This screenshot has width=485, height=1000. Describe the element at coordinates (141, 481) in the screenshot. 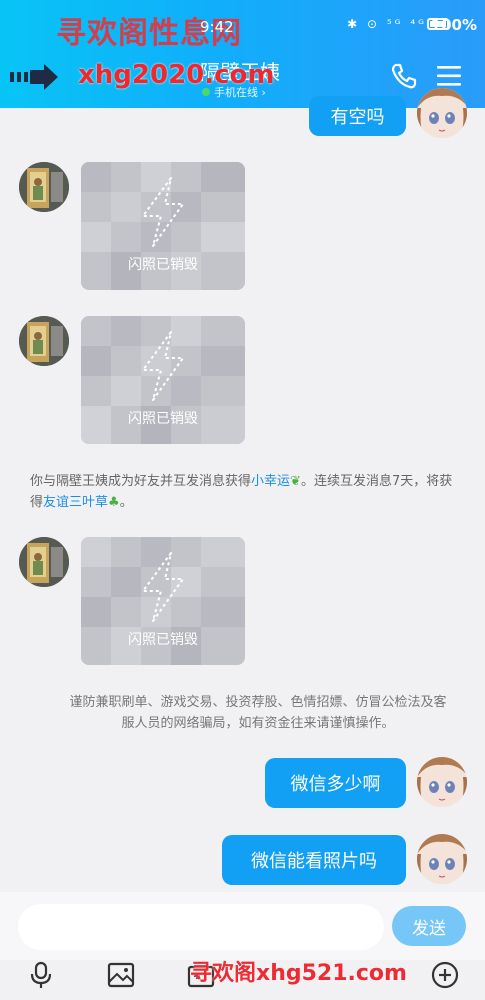

I see `note-text: 你与隔壁王姨成为好友并互发消息获得` at that location.